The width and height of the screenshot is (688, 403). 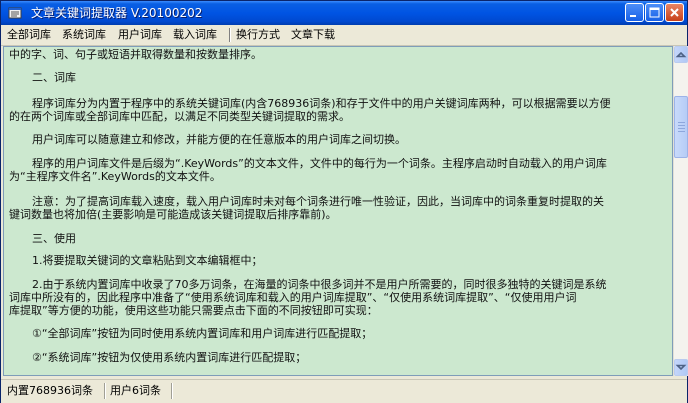 What do you see at coordinates (680, 211) in the screenshot?
I see `vertical-scrollbar` at bounding box center [680, 211].